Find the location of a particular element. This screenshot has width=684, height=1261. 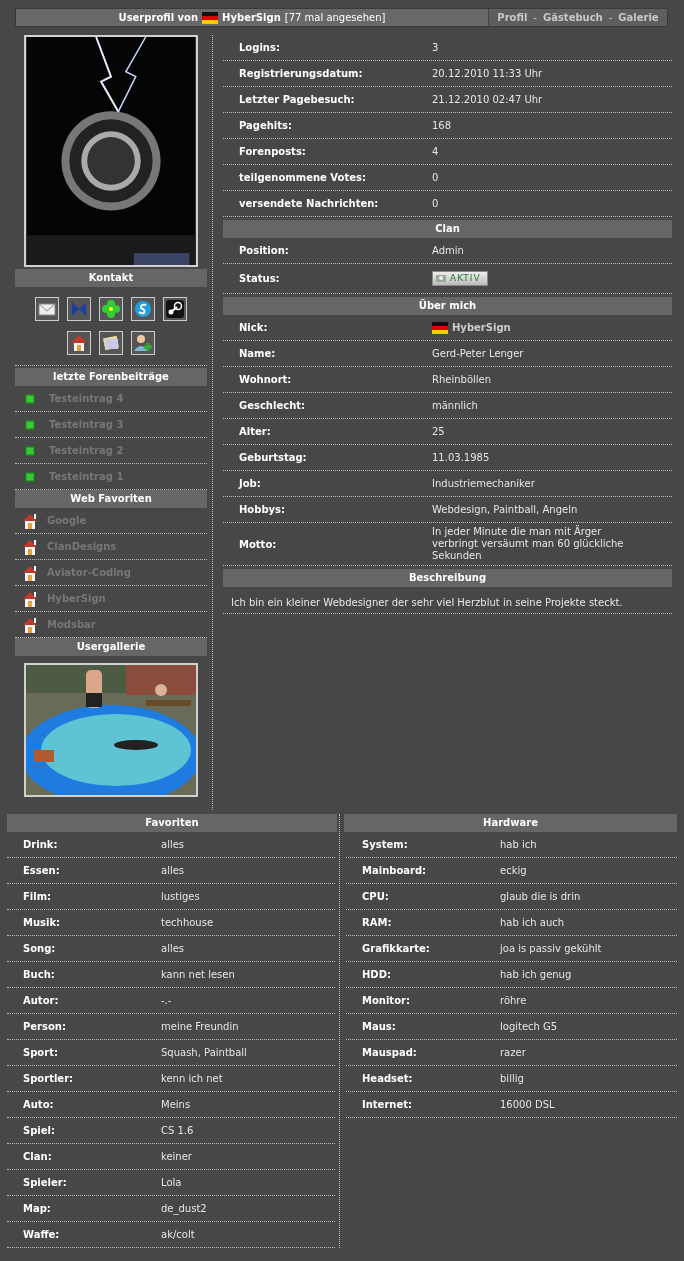

field-label: Mauspad: is located at coordinates (389, 1053).